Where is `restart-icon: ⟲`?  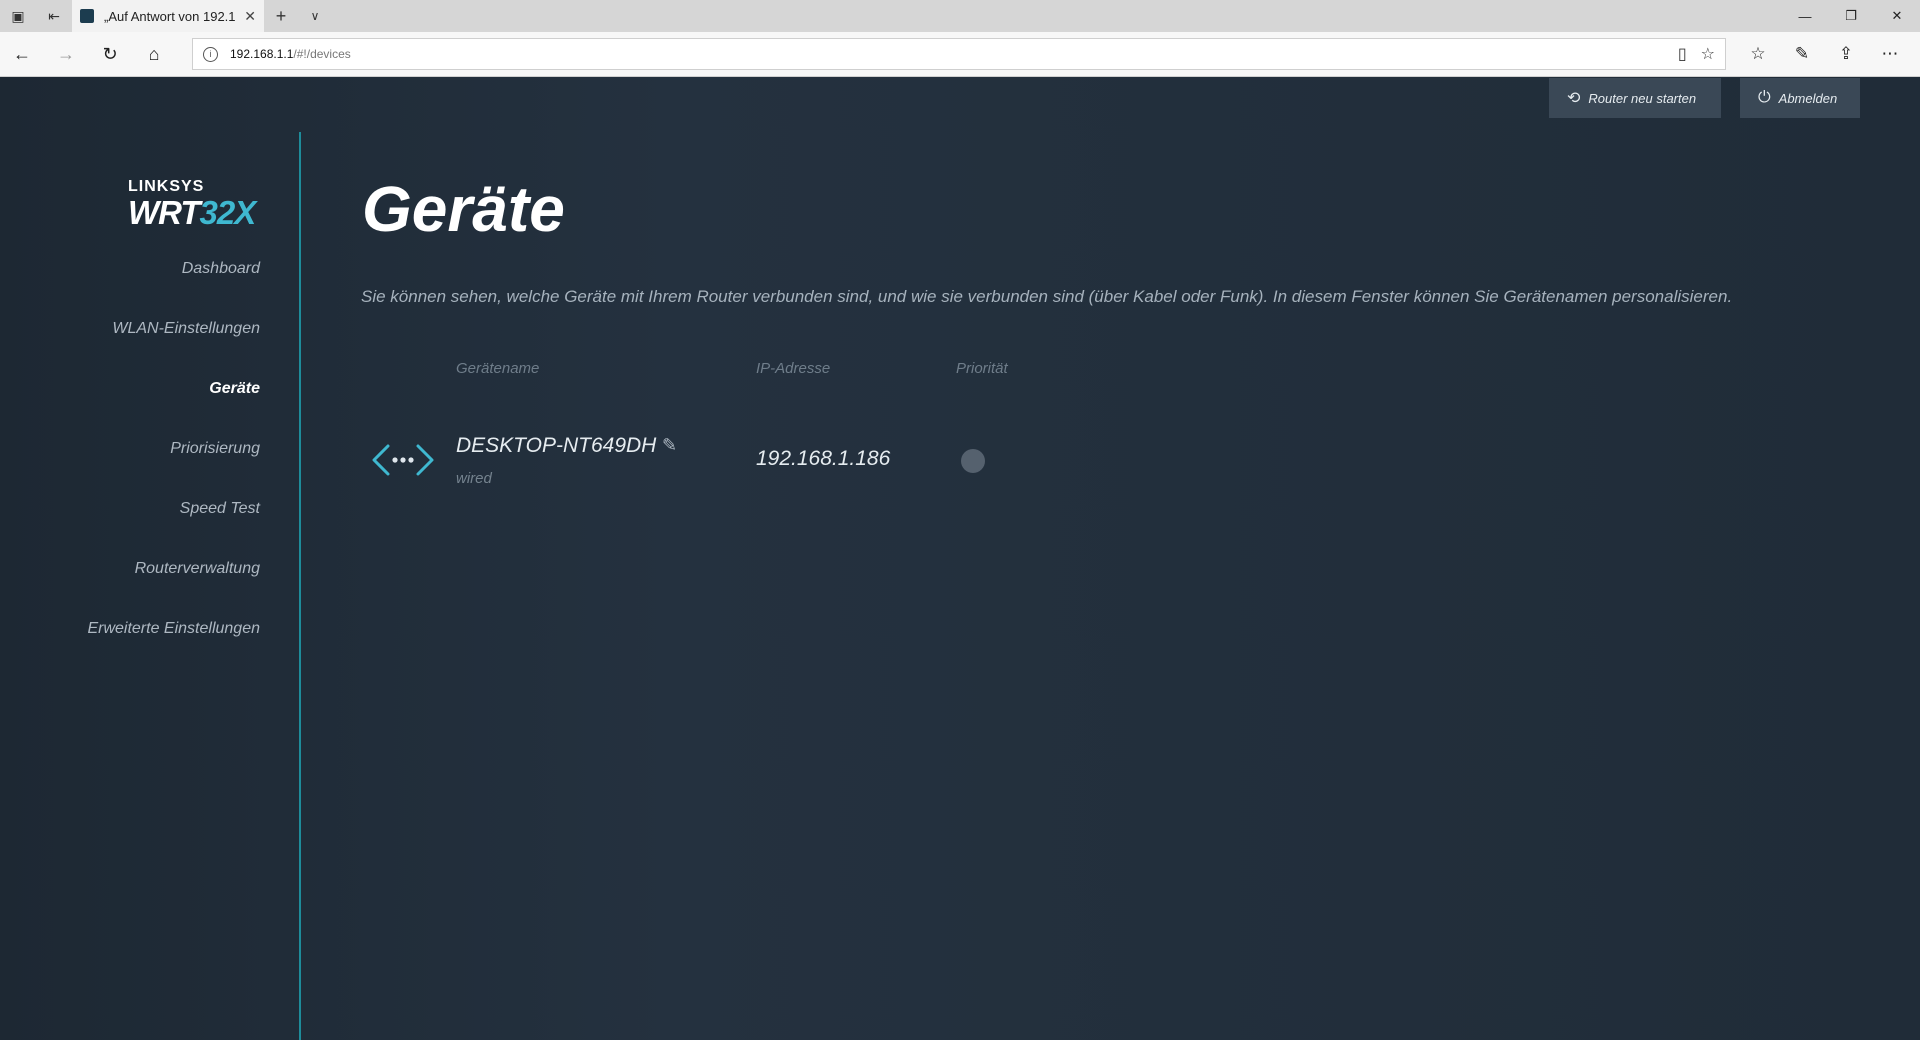 restart-icon: ⟲ is located at coordinates (1574, 98).